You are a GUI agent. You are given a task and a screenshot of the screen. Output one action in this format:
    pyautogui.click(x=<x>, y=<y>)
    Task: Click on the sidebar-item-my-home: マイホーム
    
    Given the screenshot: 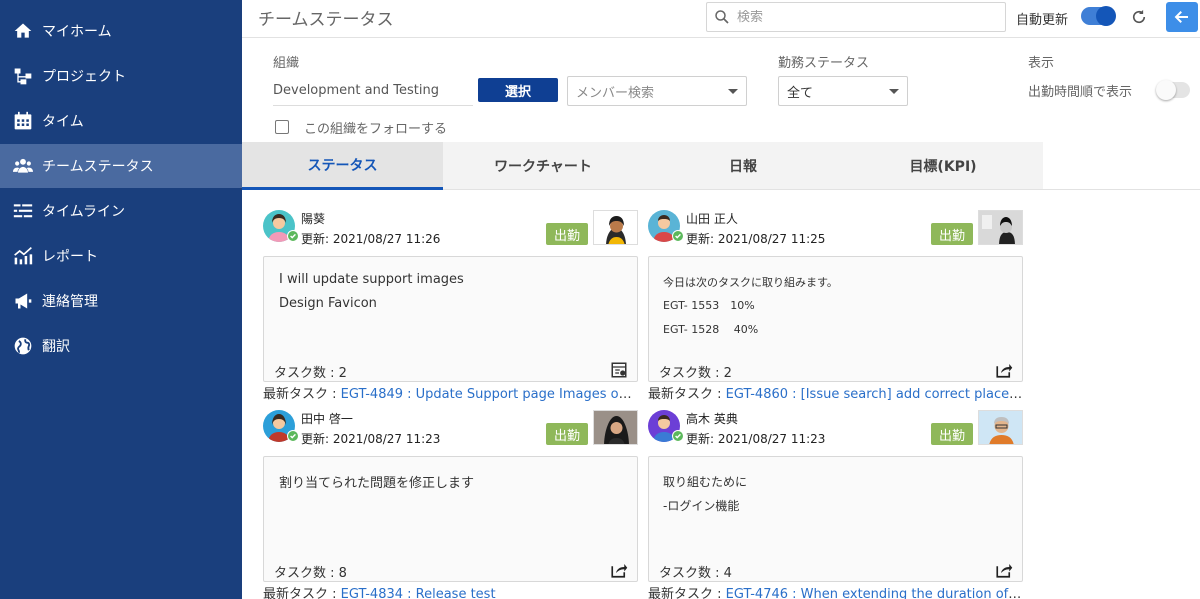 What is the action you would take?
    pyautogui.click(x=121, y=31)
    